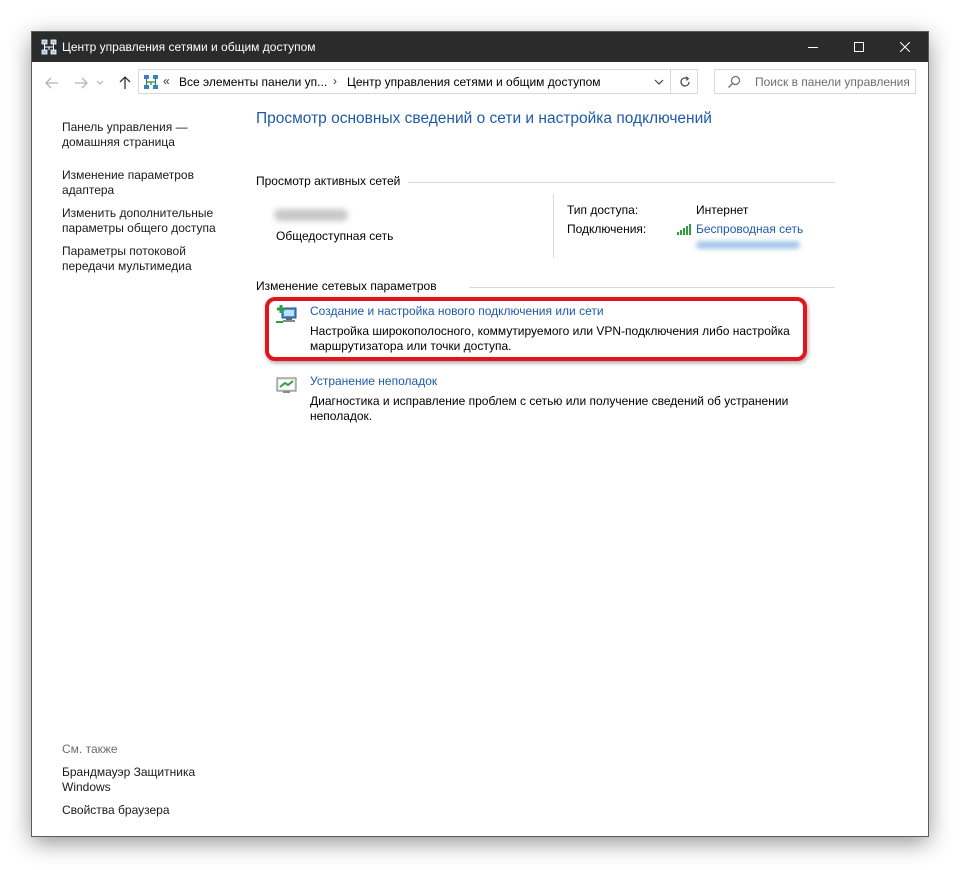 This screenshot has height=870, width=961. I want to click on refresh-button, so click(684, 81).